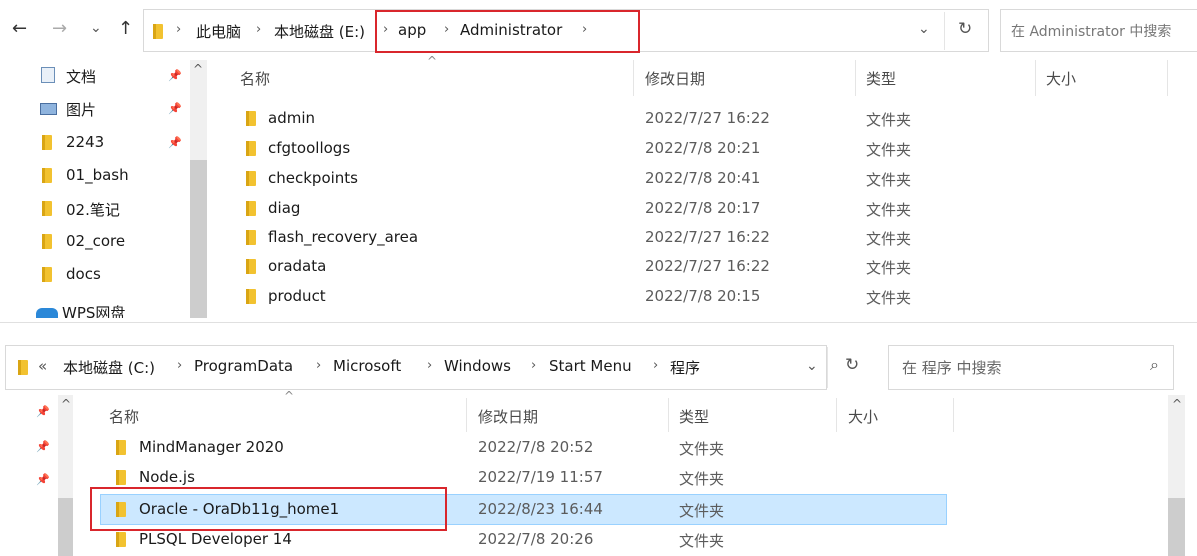 The image size is (1197, 556). I want to click on breadcrumb-windows: Windows, so click(477, 366).